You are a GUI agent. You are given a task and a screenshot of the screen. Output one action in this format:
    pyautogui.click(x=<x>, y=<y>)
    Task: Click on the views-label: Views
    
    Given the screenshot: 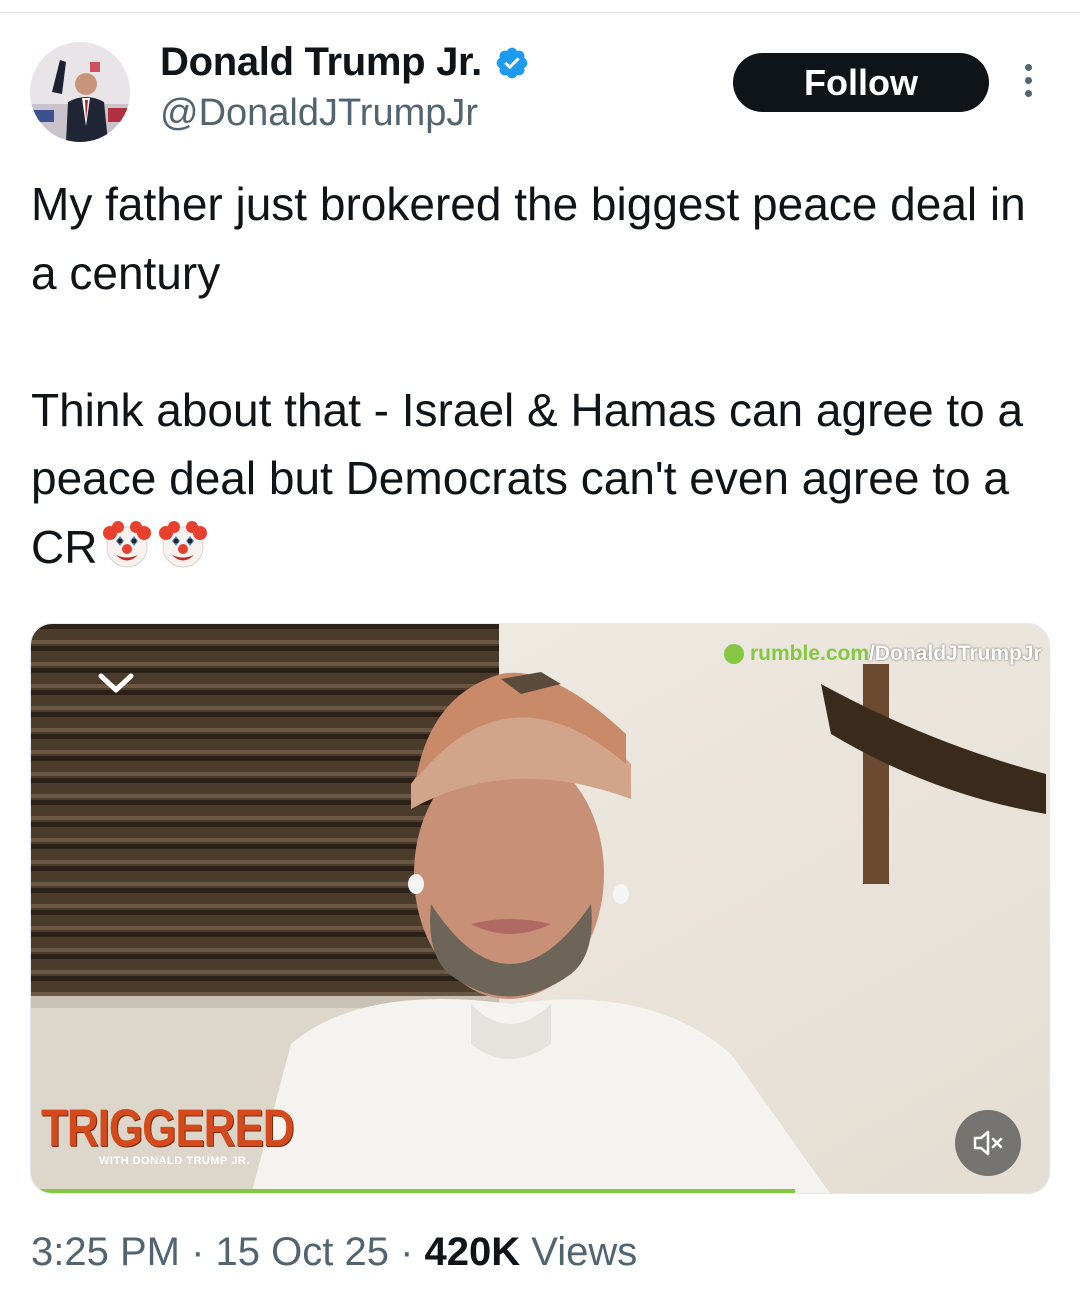 What is the action you would take?
    pyautogui.click(x=579, y=1252)
    